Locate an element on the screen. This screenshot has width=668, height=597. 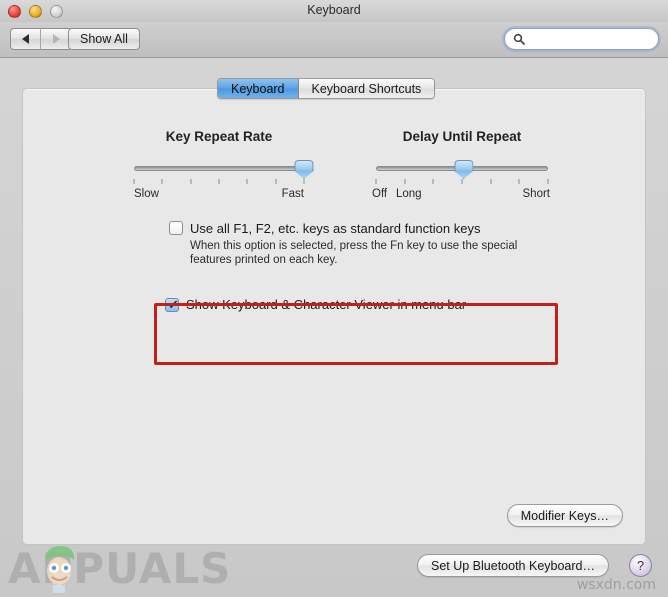
key-repeat-rate-thumb is located at coordinates (304, 169).